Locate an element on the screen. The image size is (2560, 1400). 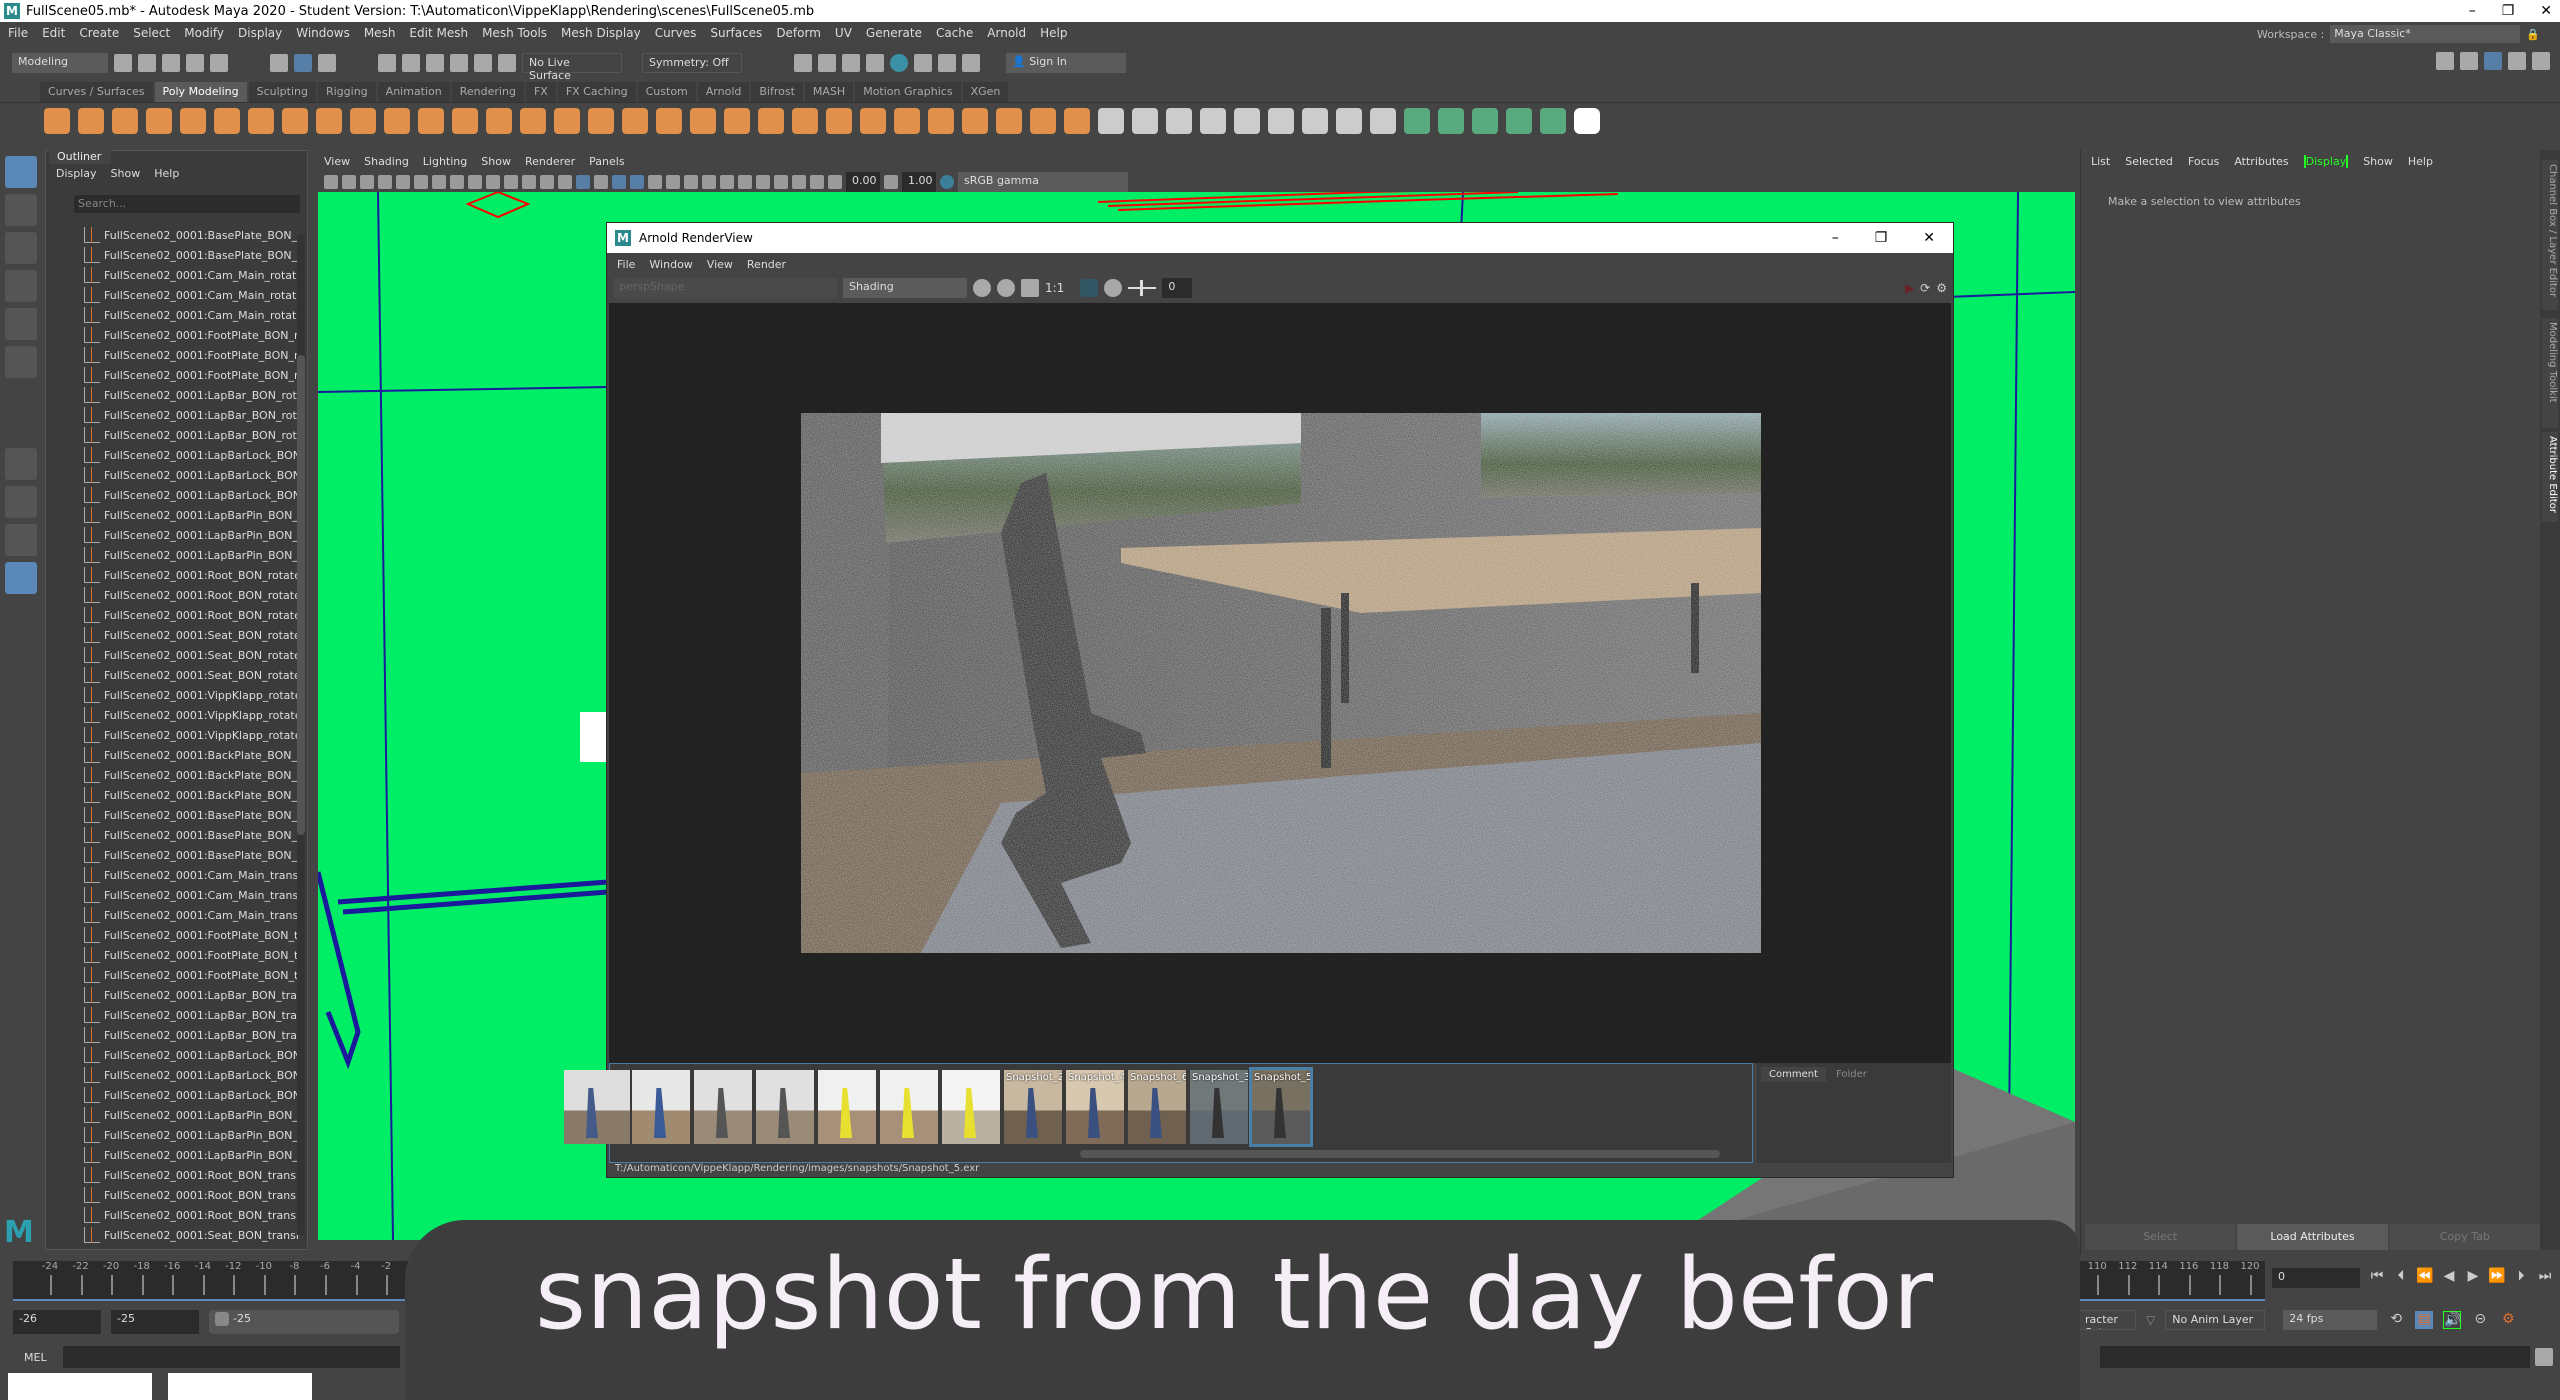
attribute-menu-display: Display is located at coordinates (2326, 161).